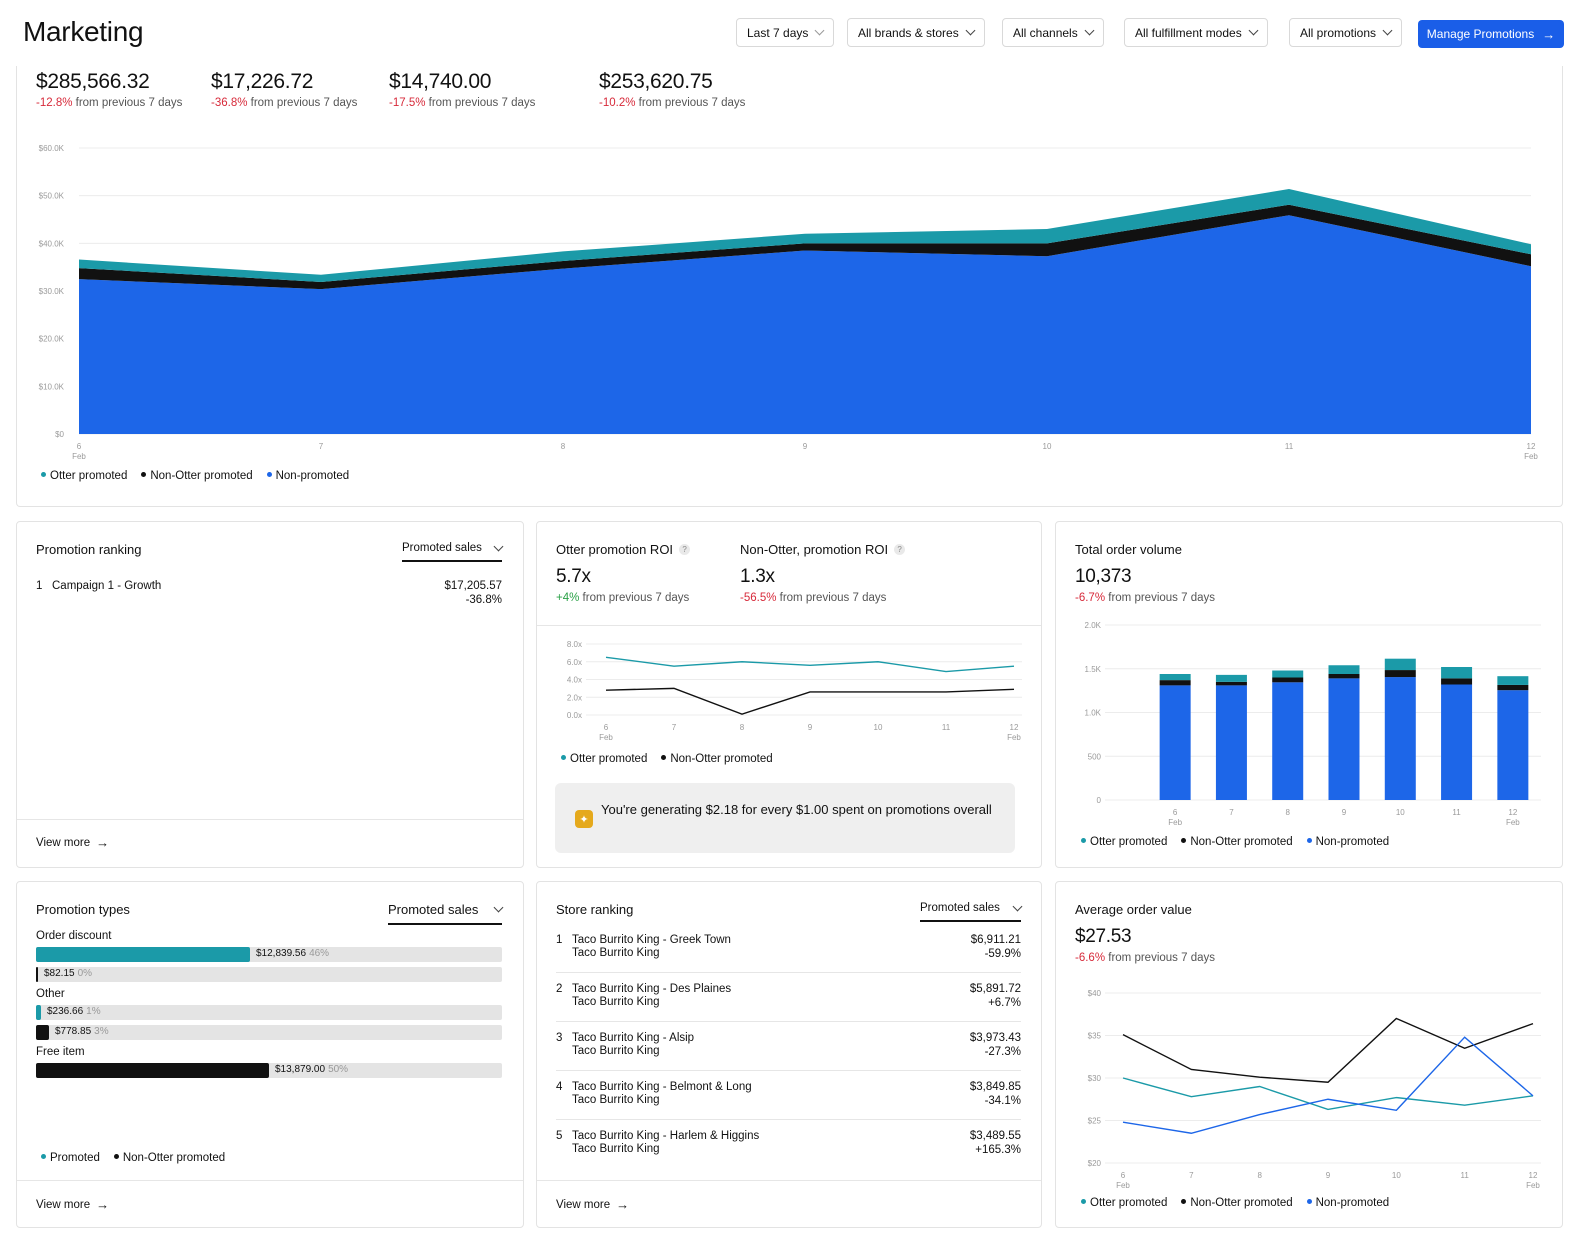 This screenshot has height=1241, width=1586. Describe the element at coordinates (1145, 598) in the screenshot. I see `order-volume-change: -6.7% from previous 7 days` at that location.